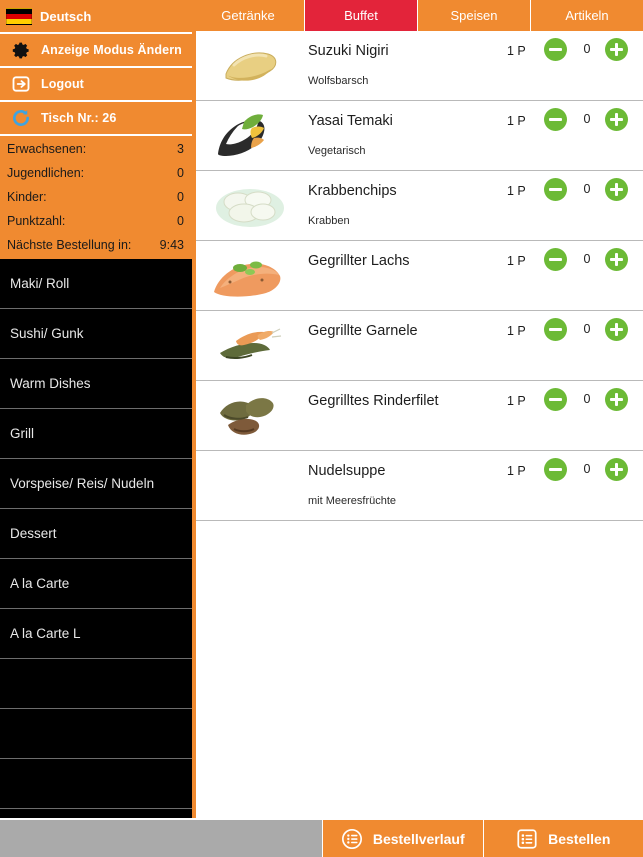 Image resolution: width=643 pixels, height=857 pixels. I want to click on tab-label: Speisen, so click(474, 15).